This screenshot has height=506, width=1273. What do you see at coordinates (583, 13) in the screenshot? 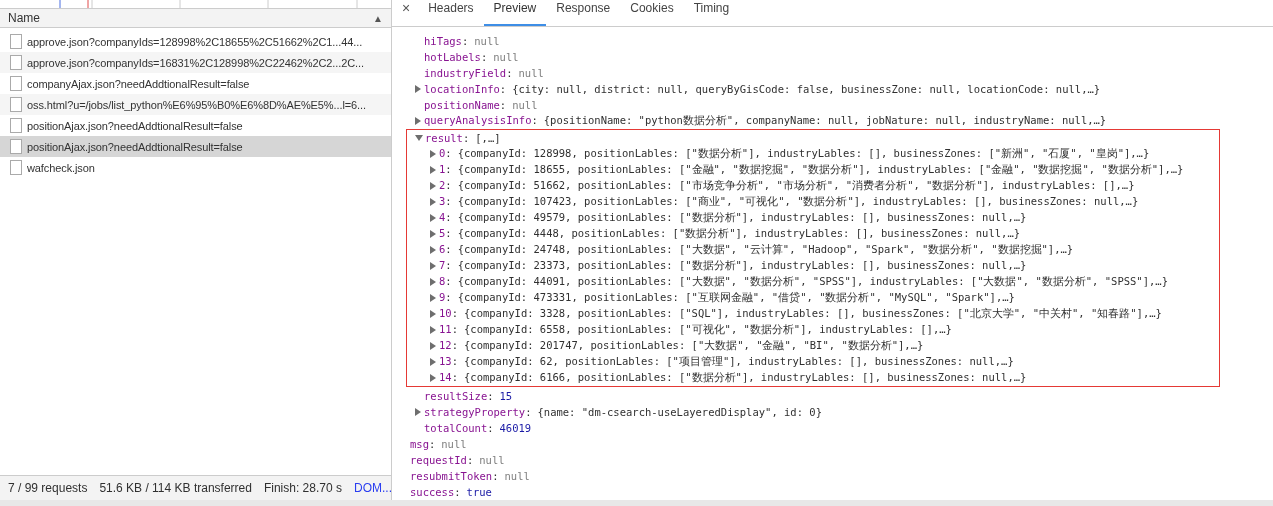
I see `tab: Response` at bounding box center [583, 13].